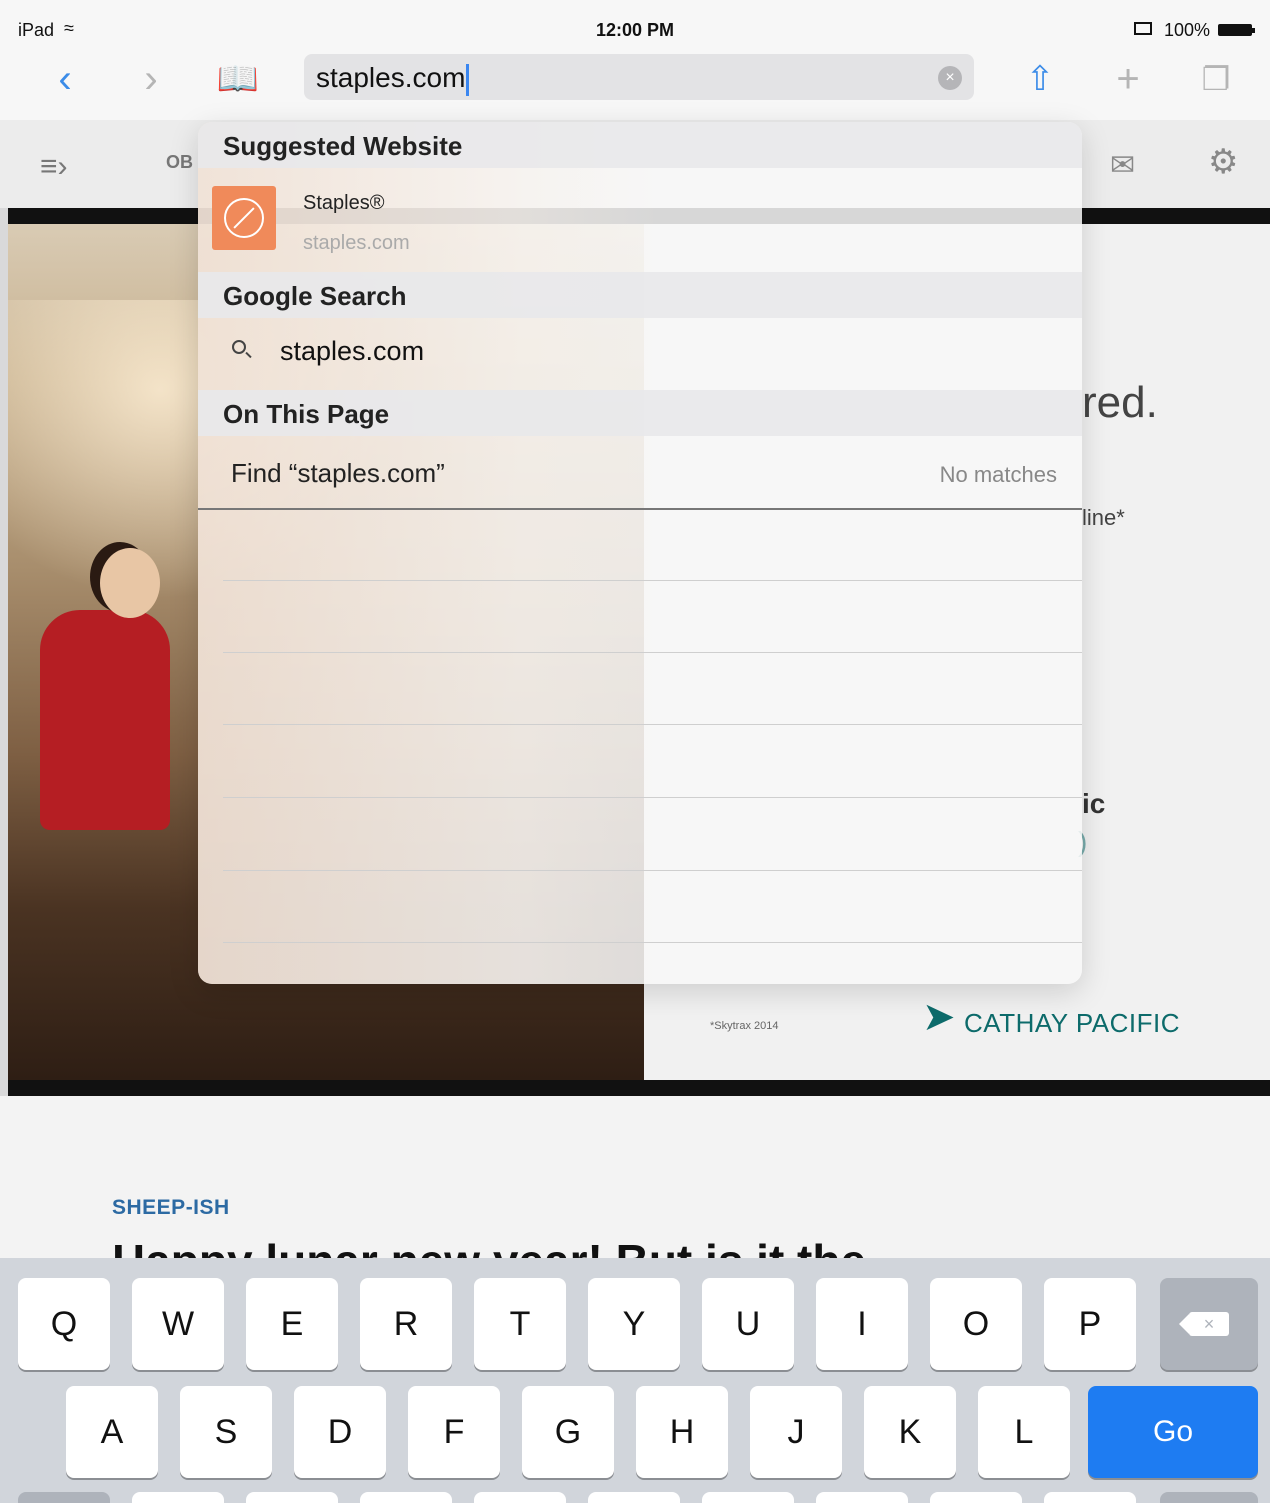 The height and width of the screenshot is (1503, 1270). Describe the element at coordinates (352, 351) in the screenshot. I see `search-query: staples.com` at that location.